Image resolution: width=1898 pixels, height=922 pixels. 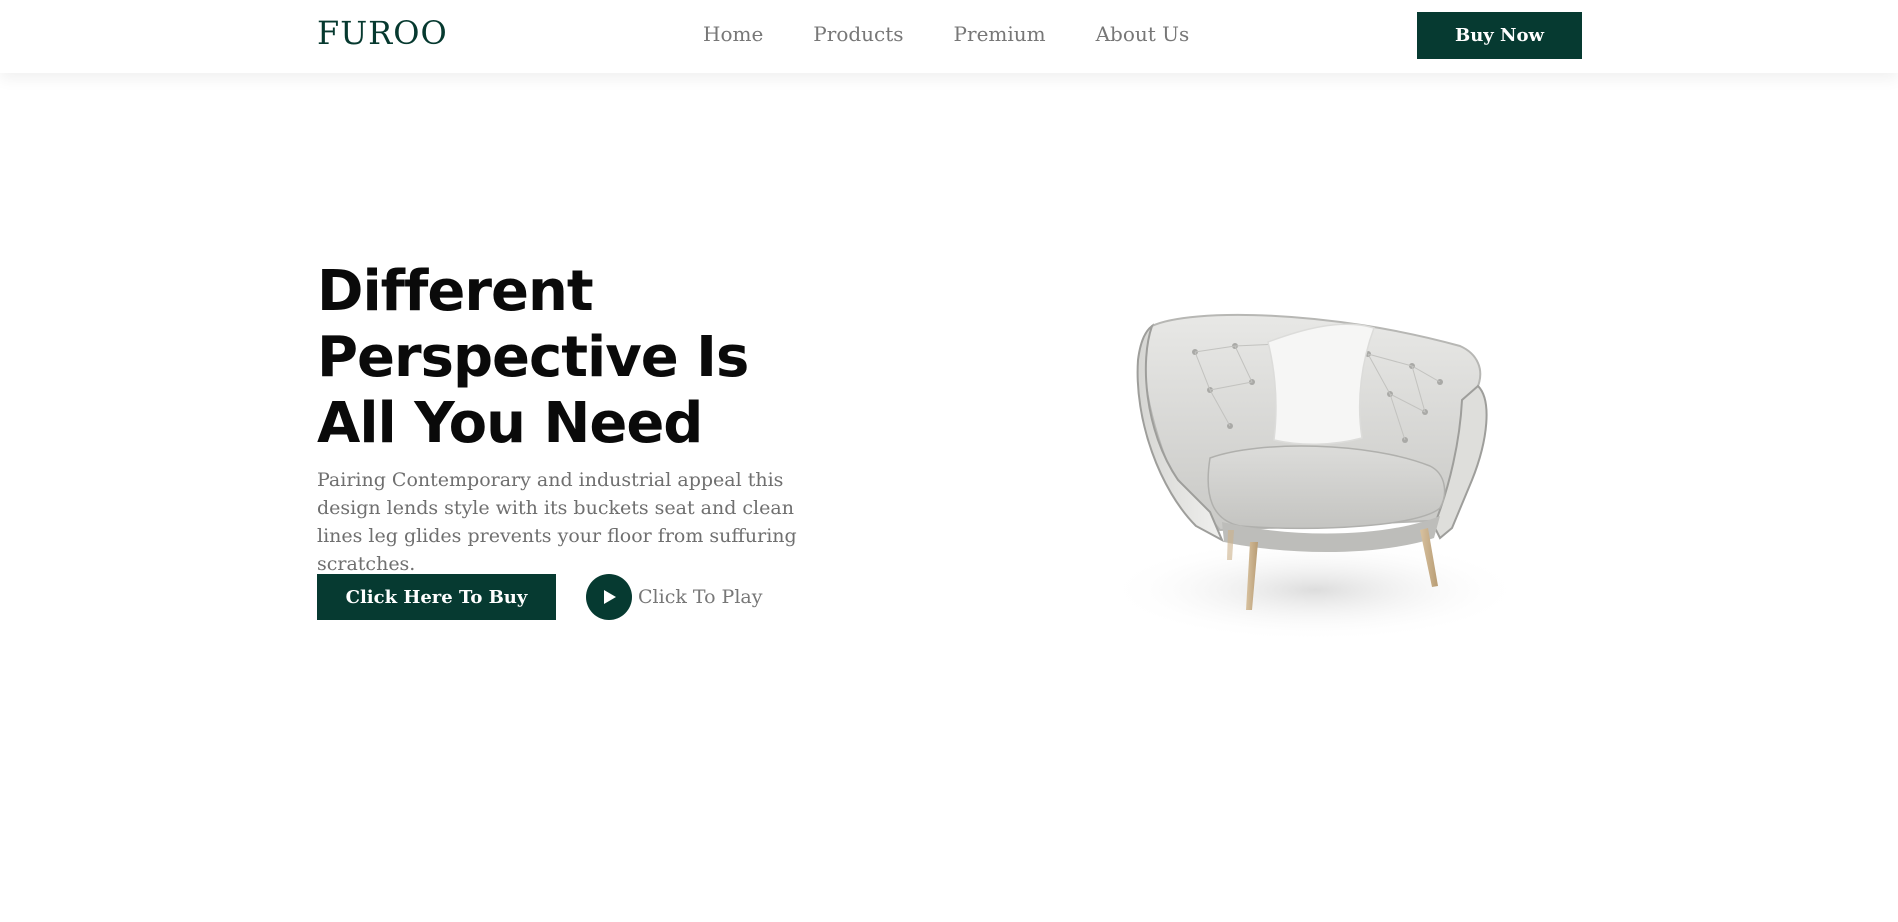 What do you see at coordinates (858, 34) in the screenshot?
I see `nav-products: Products` at bounding box center [858, 34].